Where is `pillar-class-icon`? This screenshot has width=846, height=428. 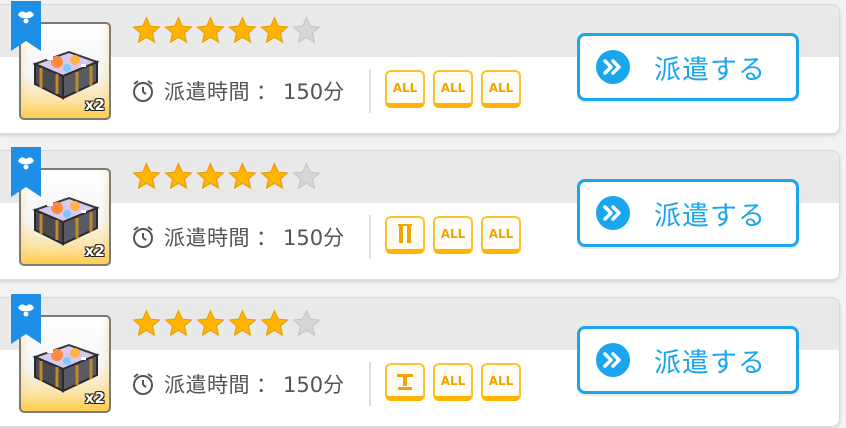
pillar-class-icon is located at coordinates (405, 233).